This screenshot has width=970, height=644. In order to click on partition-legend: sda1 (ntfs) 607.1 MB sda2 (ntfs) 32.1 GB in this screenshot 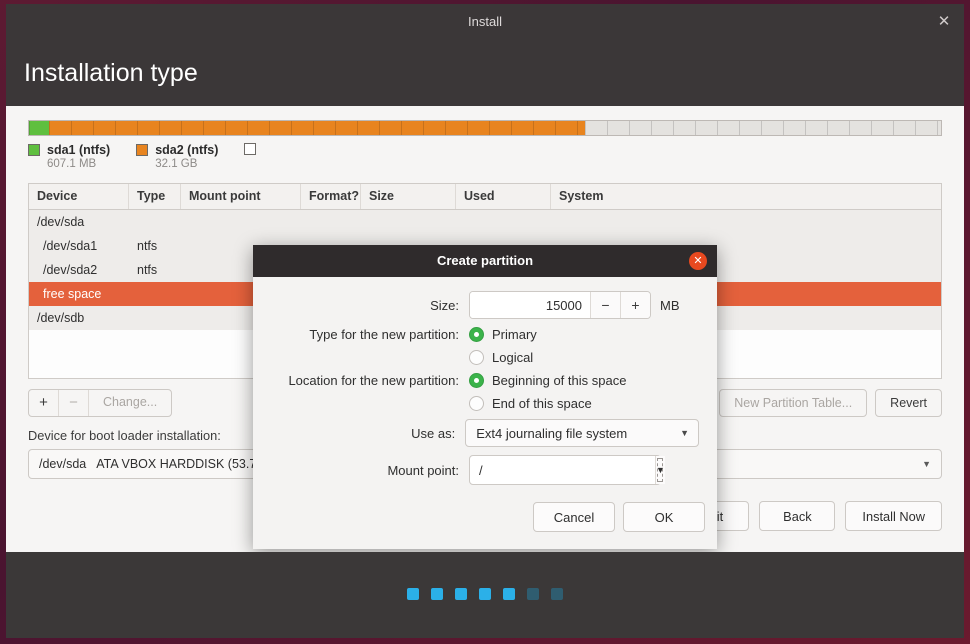, I will do `click(485, 161)`.